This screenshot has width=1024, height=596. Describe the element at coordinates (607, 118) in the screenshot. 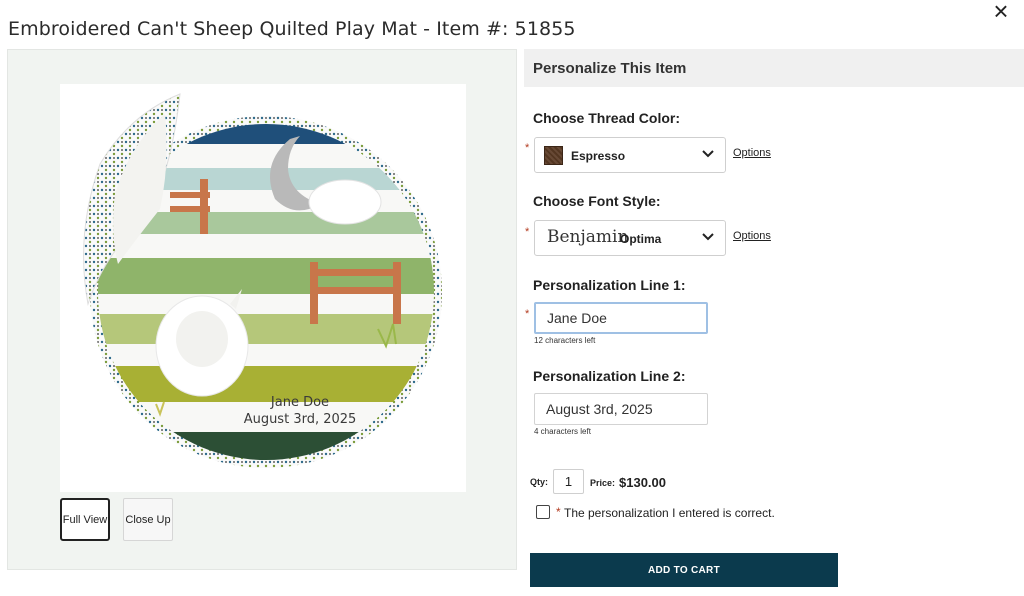

I see `thread-color-label: Choose Thread Color:` at that location.